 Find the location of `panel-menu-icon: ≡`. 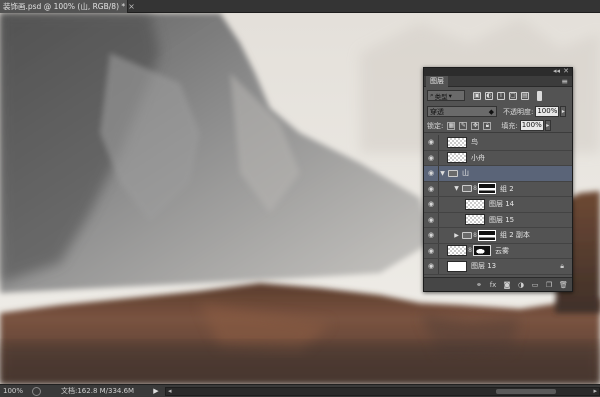

panel-menu-icon: ≡ is located at coordinates (564, 81).